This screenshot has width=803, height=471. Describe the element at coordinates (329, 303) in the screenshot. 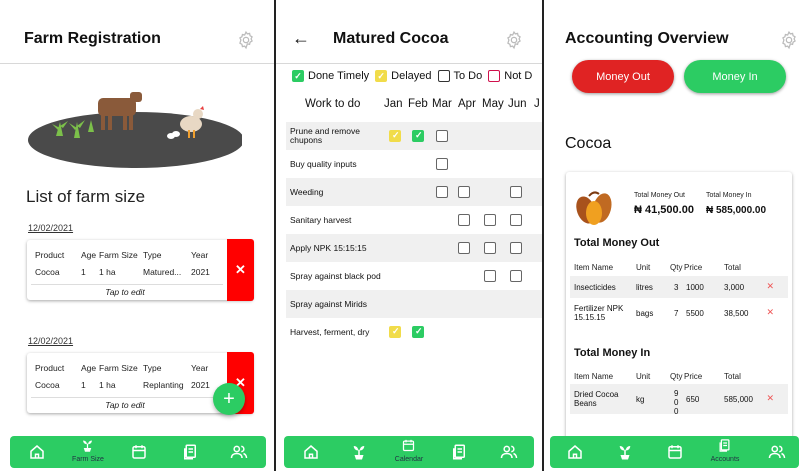

I see `task-name: Spray against Mirids` at that location.